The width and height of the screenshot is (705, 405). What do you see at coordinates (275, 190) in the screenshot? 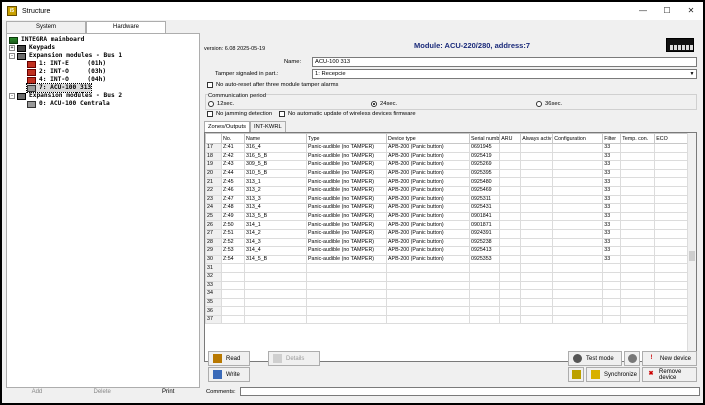
I see `table-cell: 313_2` at bounding box center [275, 190].